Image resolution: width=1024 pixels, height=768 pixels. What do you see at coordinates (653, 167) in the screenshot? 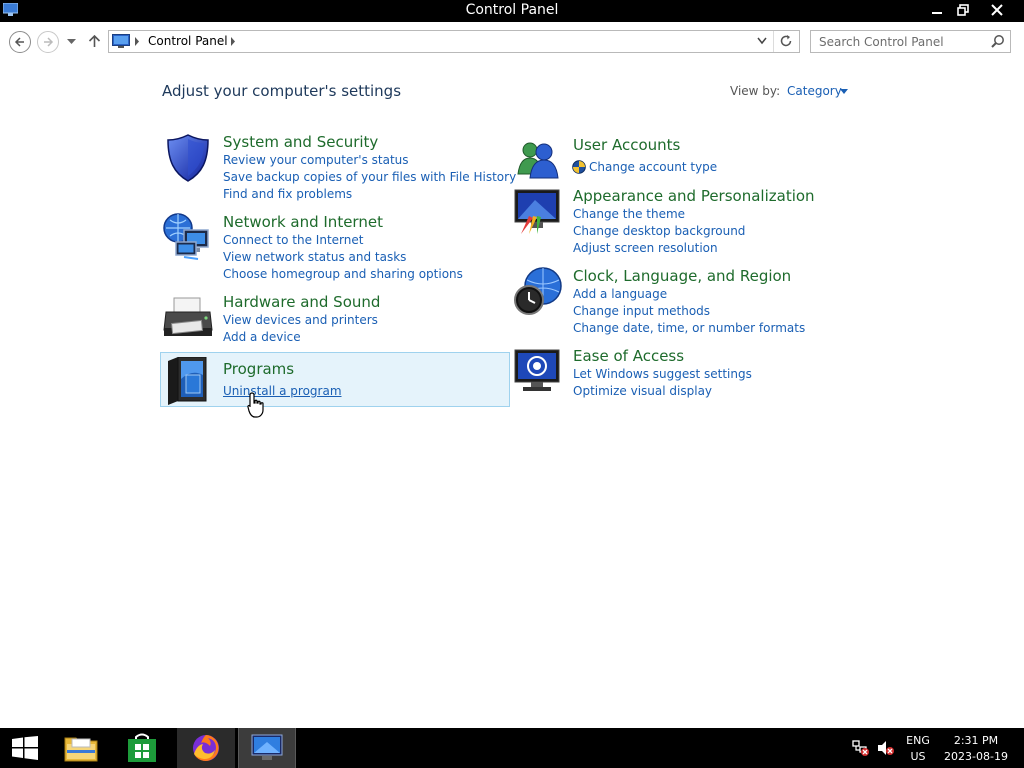
I see `link-change-account-type: Change account type` at bounding box center [653, 167].